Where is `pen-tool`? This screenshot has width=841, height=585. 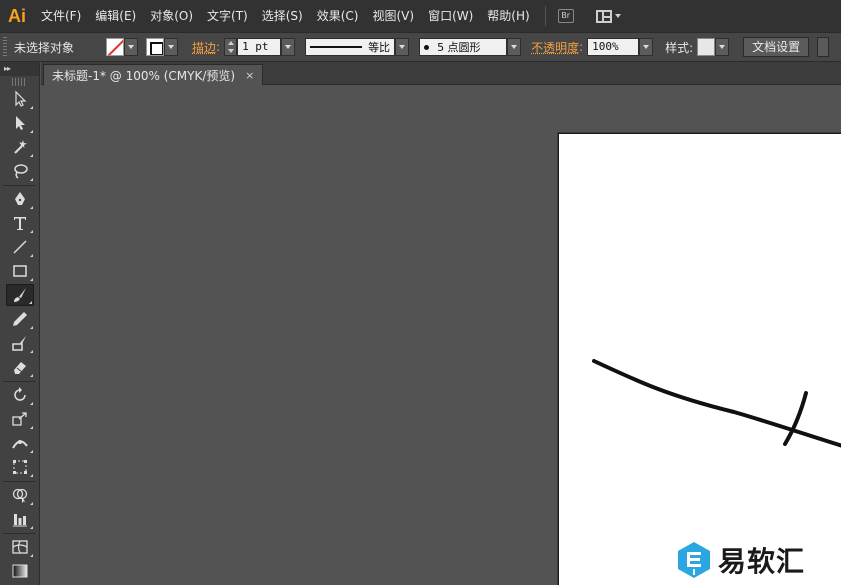
pen-tool is located at coordinates (20, 199).